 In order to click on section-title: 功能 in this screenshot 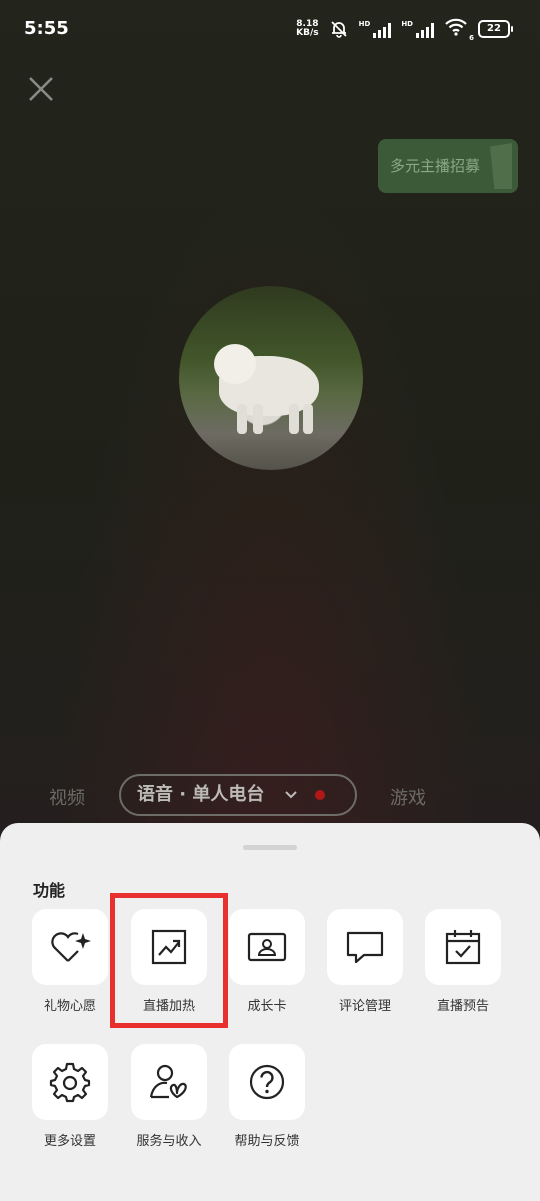, I will do `click(49, 890)`.